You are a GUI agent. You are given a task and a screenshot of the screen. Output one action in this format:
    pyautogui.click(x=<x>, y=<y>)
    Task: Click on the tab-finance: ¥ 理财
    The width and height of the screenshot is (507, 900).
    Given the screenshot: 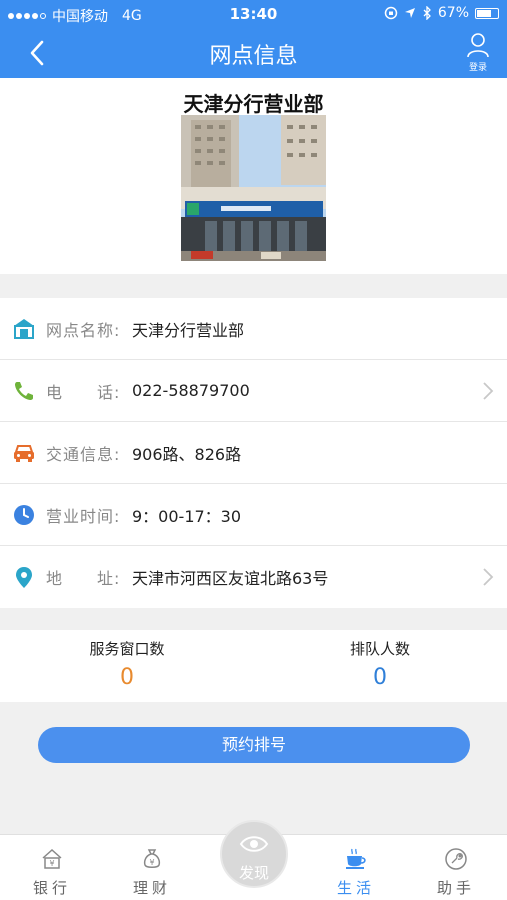 What is the action you would take?
    pyautogui.click(x=152, y=872)
    